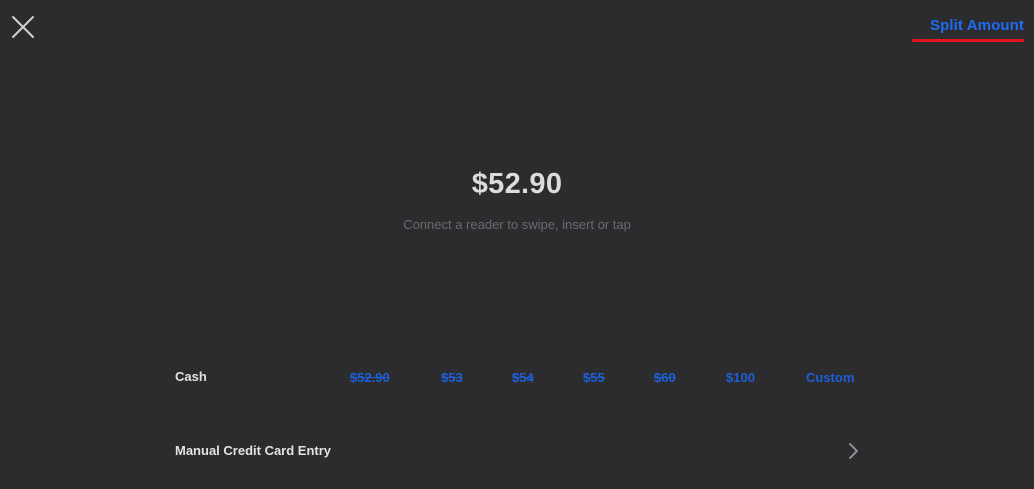 This screenshot has height=489, width=1034. Describe the element at coordinates (977, 25) in the screenshot. I see `split-amount-button: Split Amount` at that location.